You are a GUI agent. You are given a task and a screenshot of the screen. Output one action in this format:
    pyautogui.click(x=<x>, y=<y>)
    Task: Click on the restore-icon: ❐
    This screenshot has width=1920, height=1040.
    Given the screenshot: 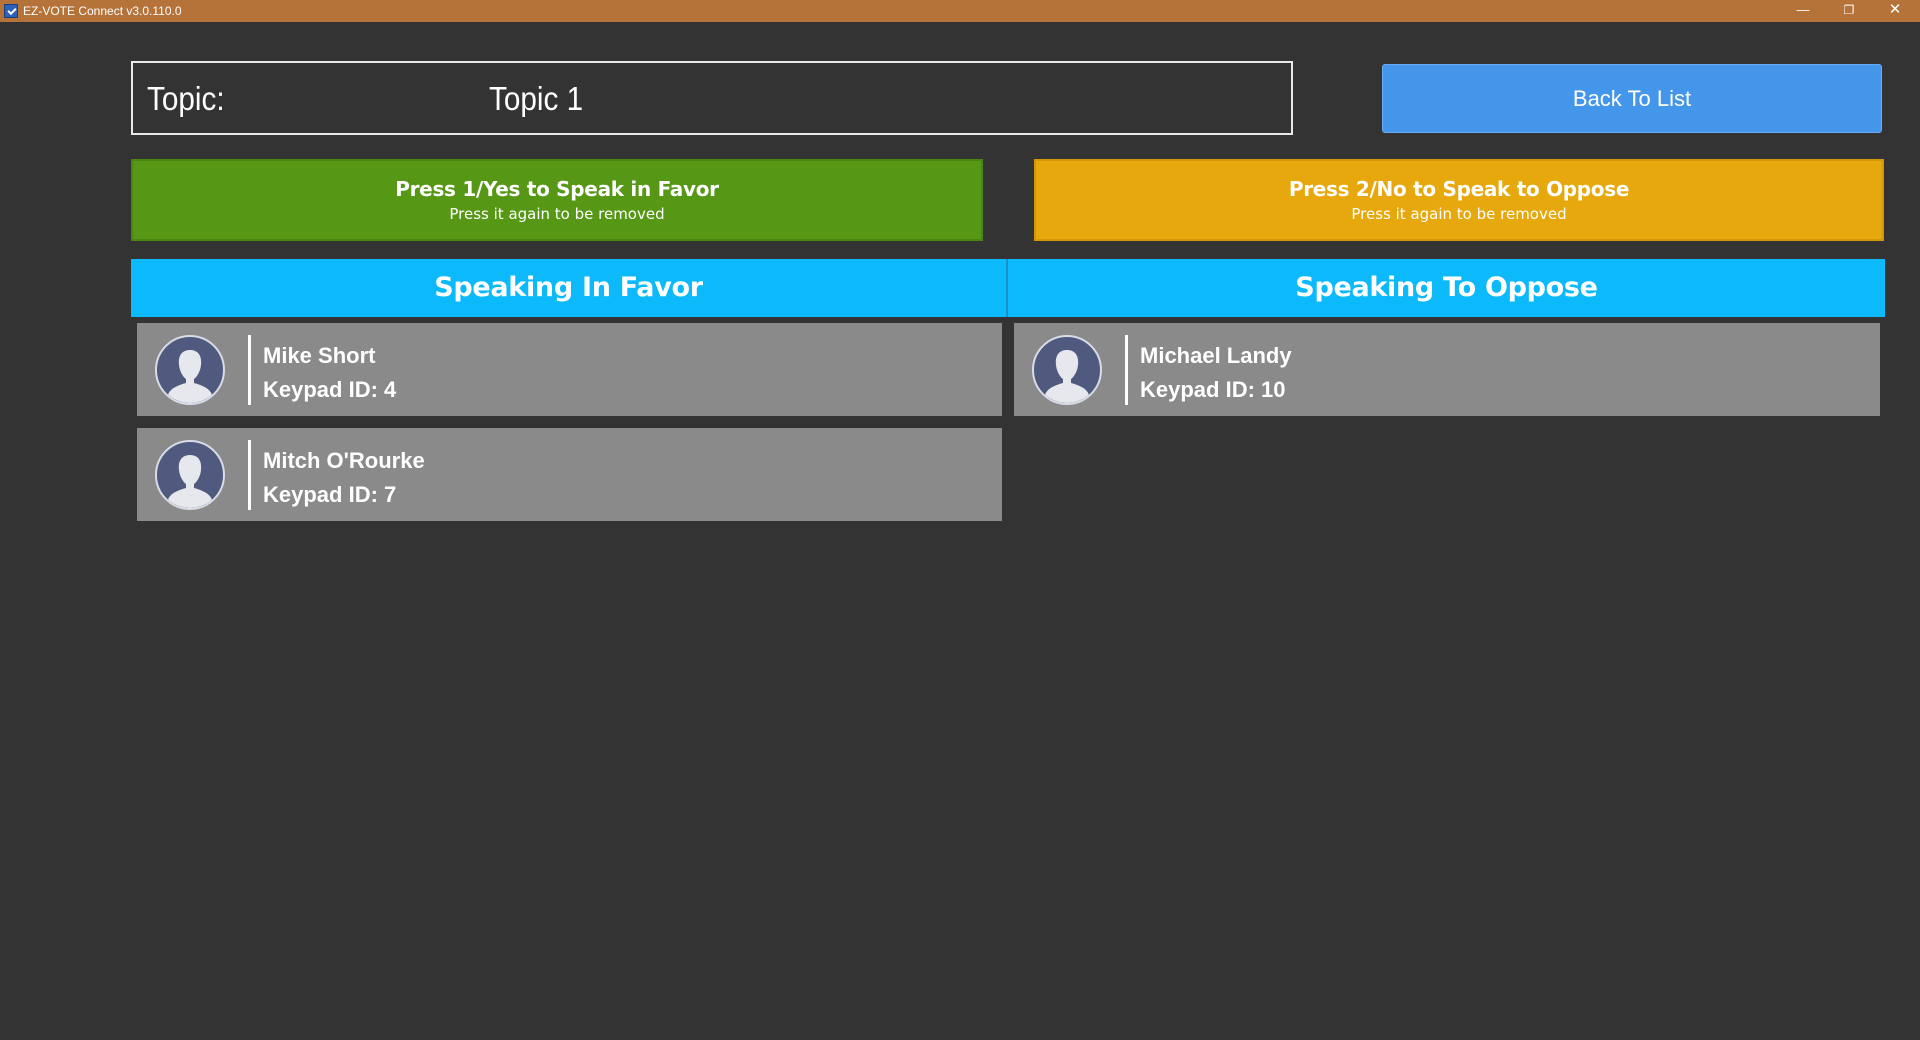 What is the action you would take?
    pyautogui.click(x=1849, y=11)
    